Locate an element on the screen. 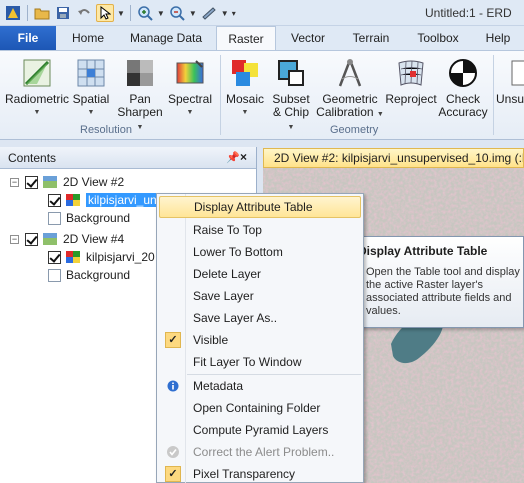 The image size is (524, 483). menu-item-save-layer-as: Save Layer As.. is located at coordinates (260, 318).